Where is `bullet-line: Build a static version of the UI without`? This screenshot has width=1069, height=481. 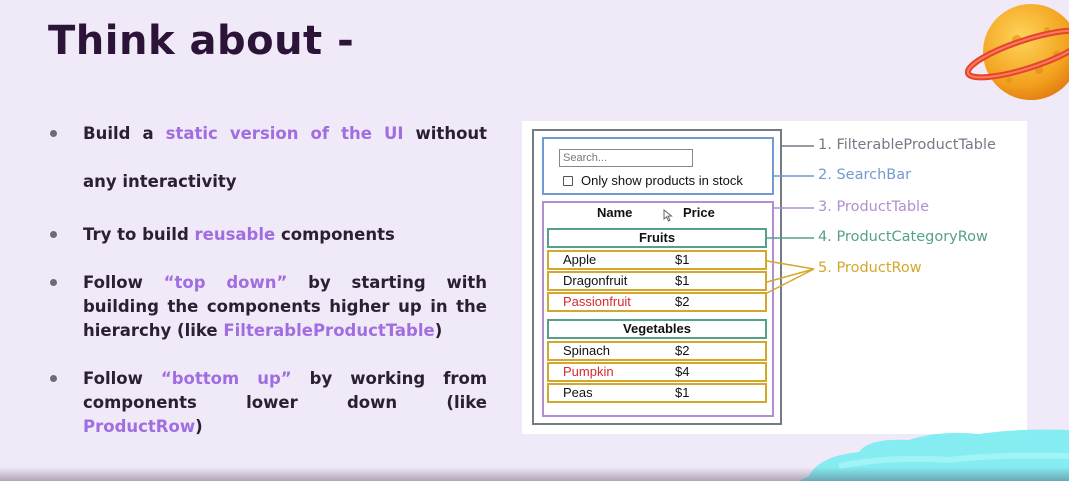
bullet-line: Build a static version of the UI without is located at coordinates (285, 134).